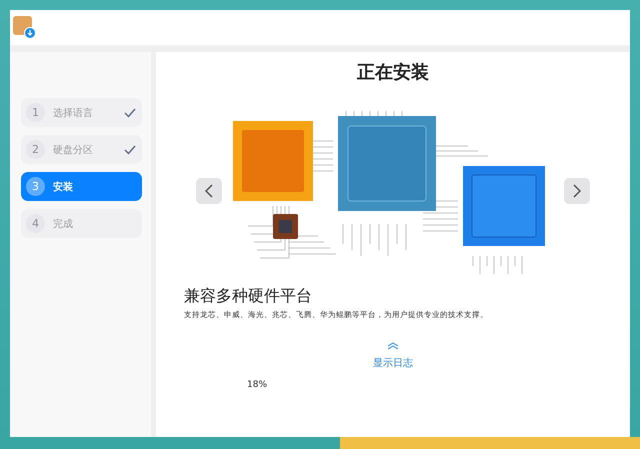 The height and width of the screenshot is (449, 640). I want to click on previous-button, so click(209, 191).